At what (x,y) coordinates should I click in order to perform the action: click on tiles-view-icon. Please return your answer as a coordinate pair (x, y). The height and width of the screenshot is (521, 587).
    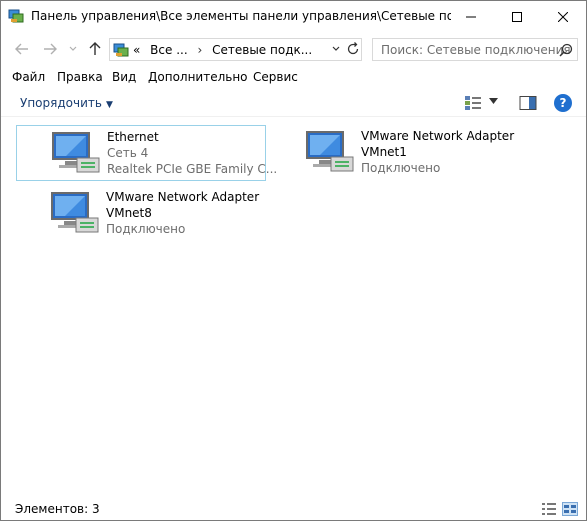
    Looking at the image, I should click on (570, 509).